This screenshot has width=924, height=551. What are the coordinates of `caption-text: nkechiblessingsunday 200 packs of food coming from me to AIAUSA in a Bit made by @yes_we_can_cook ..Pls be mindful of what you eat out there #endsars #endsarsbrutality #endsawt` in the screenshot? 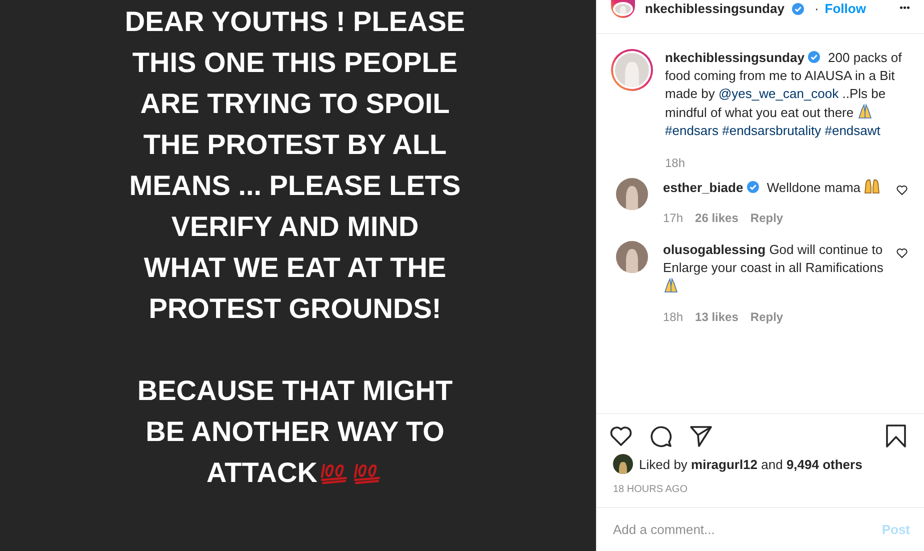 It's located at (784, 94).